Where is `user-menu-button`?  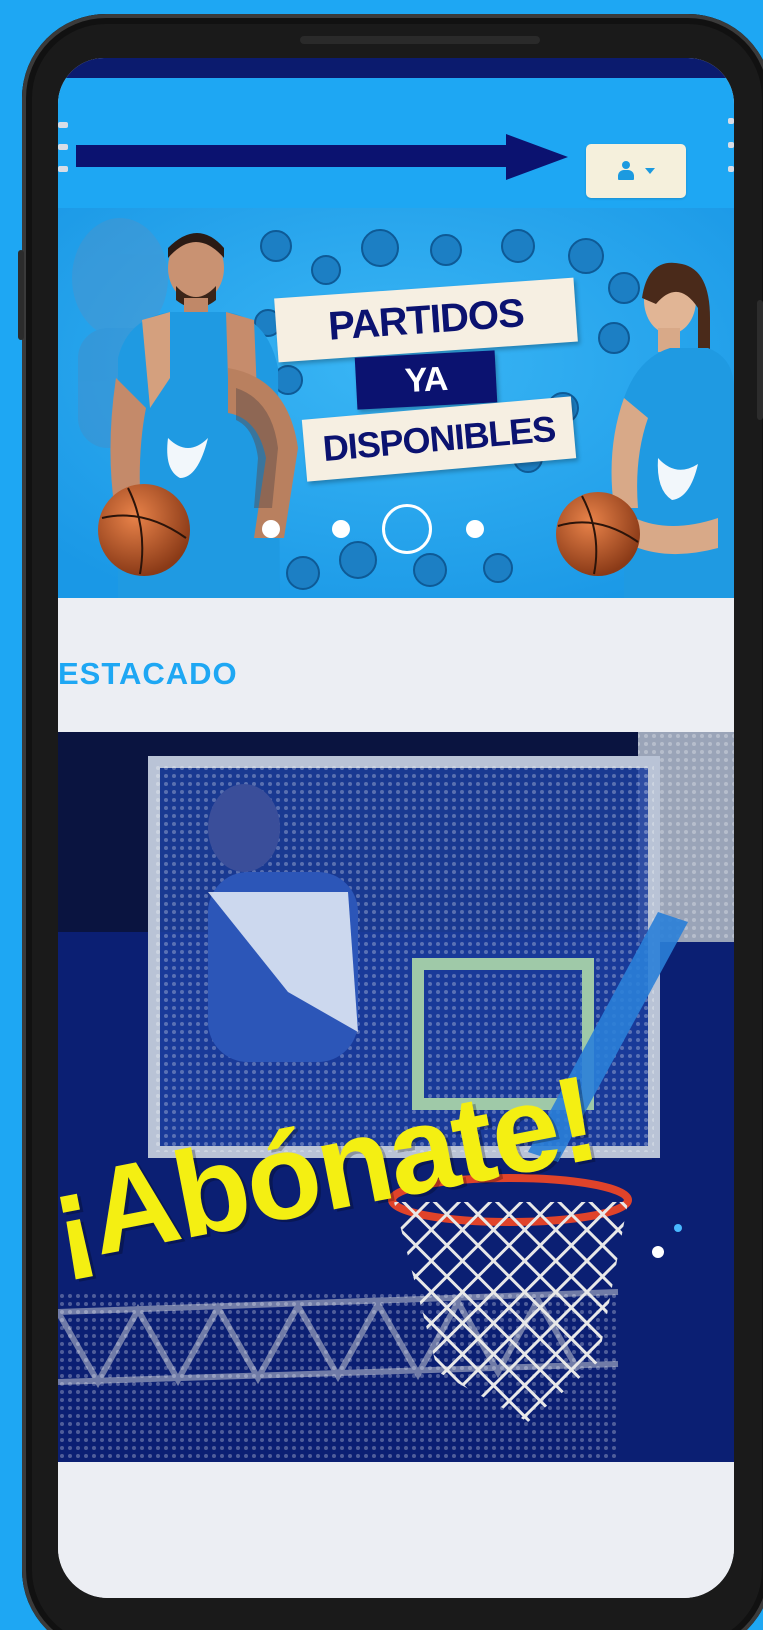
user-menu-button is located at coordinates (636, 171).